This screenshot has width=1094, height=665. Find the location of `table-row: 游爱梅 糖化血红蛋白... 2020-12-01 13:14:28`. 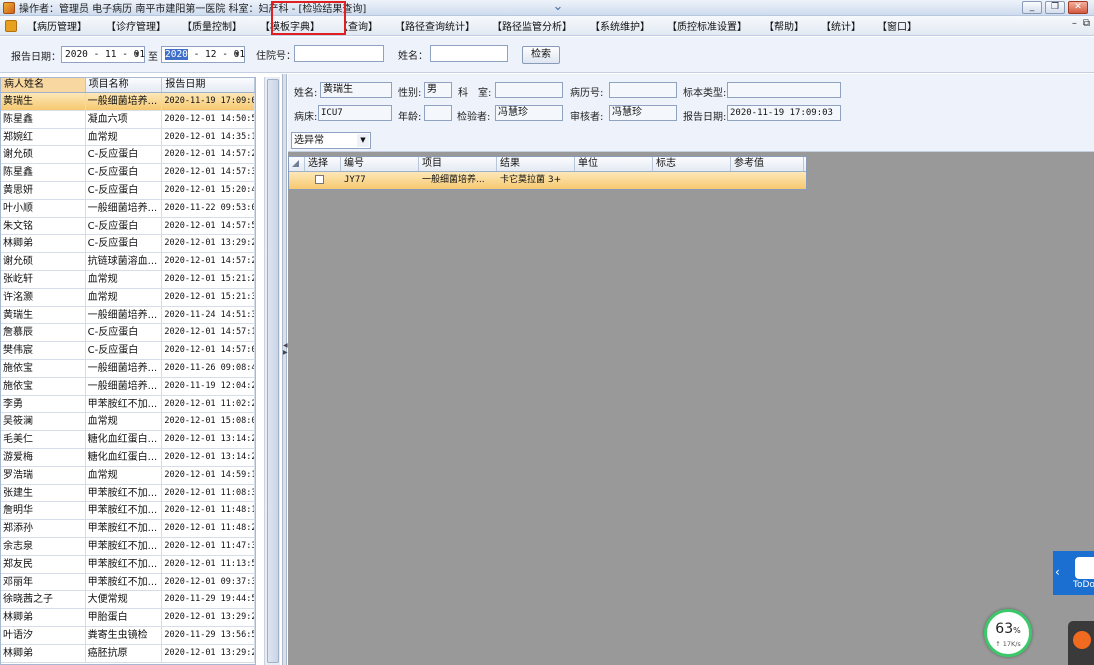

table-row: 游爱梅 糖化血红蛋白... 2020-12-01 13:14:28 is located at coordinates (128, 457).